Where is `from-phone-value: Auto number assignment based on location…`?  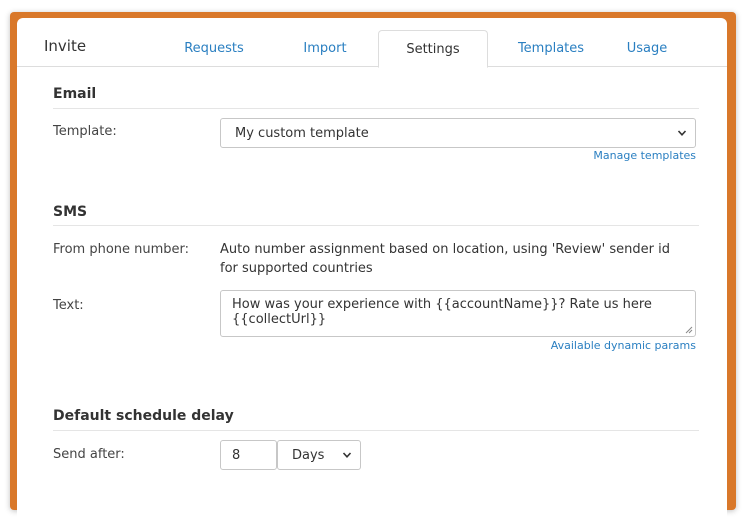
from-phone-value: Auto number assignment based on location… is located at coordinates (445, 259).